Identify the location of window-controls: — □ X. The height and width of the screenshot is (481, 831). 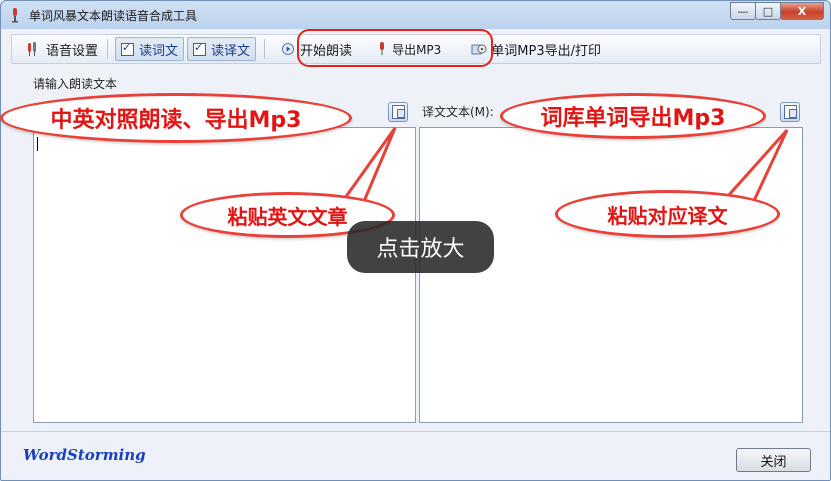
(777, 11).